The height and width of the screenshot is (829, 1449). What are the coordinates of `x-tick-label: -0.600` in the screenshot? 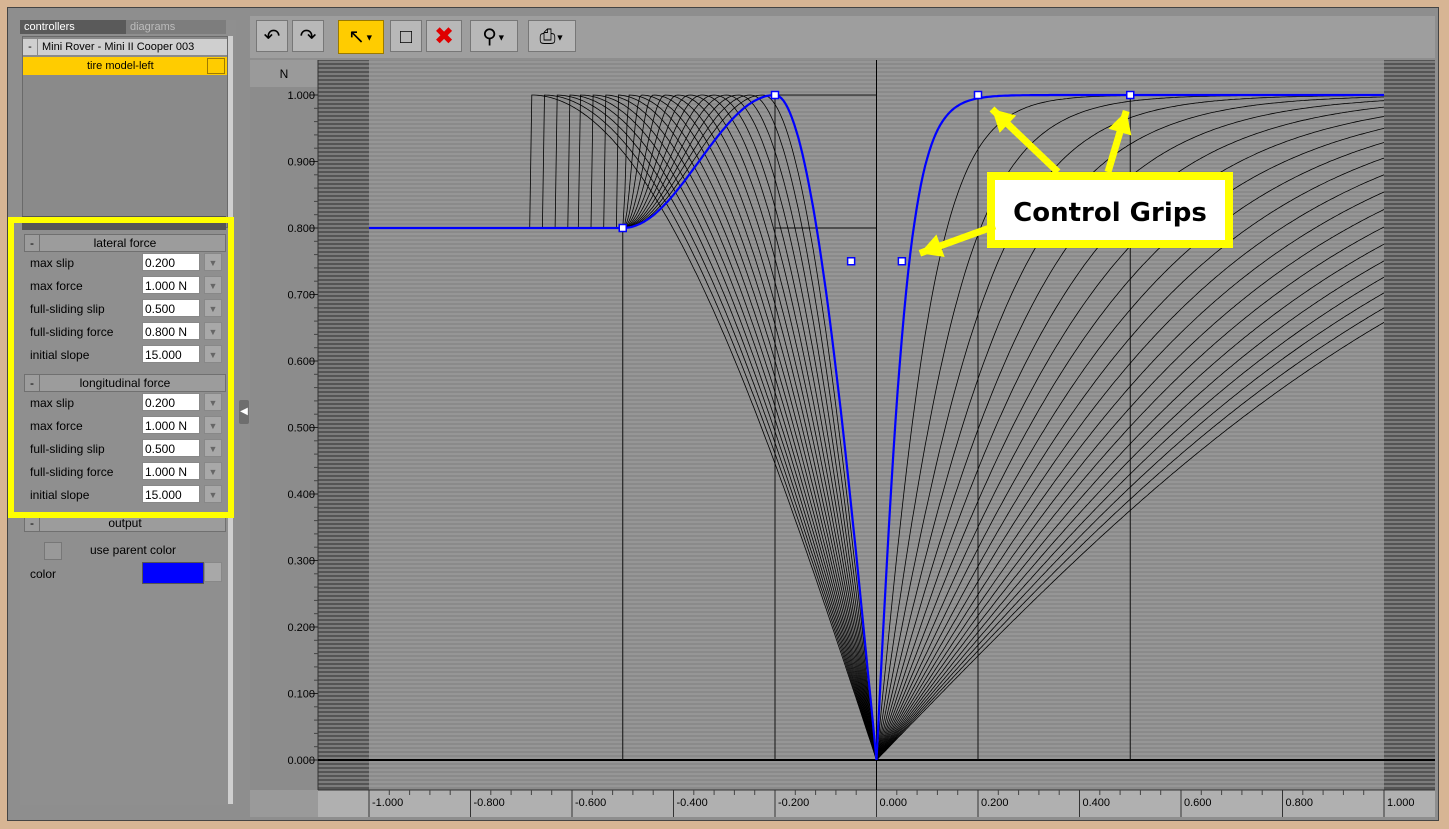 It's located at (590, 803).